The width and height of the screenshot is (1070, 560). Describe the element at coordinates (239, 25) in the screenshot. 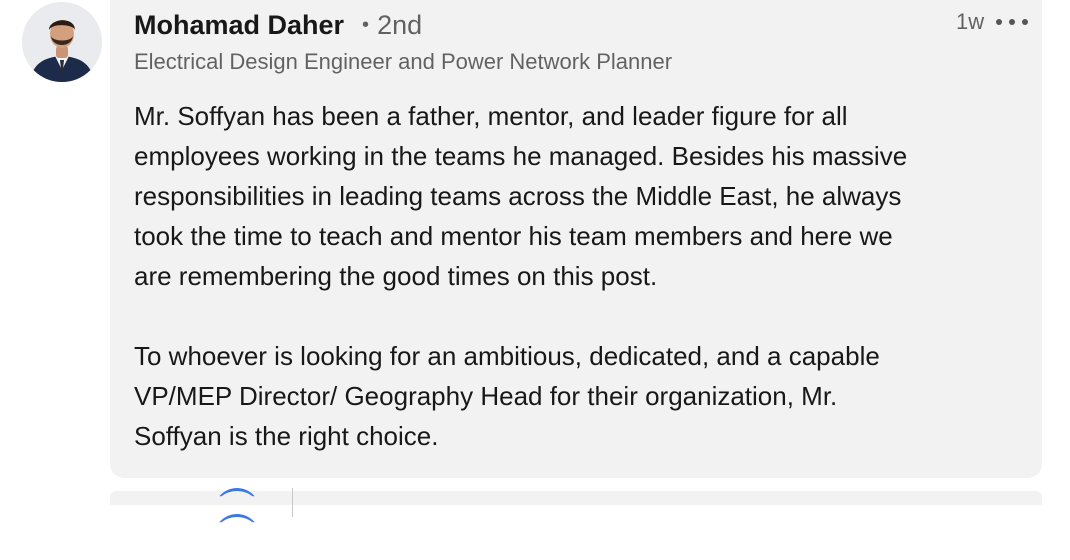

I see `author-name-link: Mohamad Daher` at that location.